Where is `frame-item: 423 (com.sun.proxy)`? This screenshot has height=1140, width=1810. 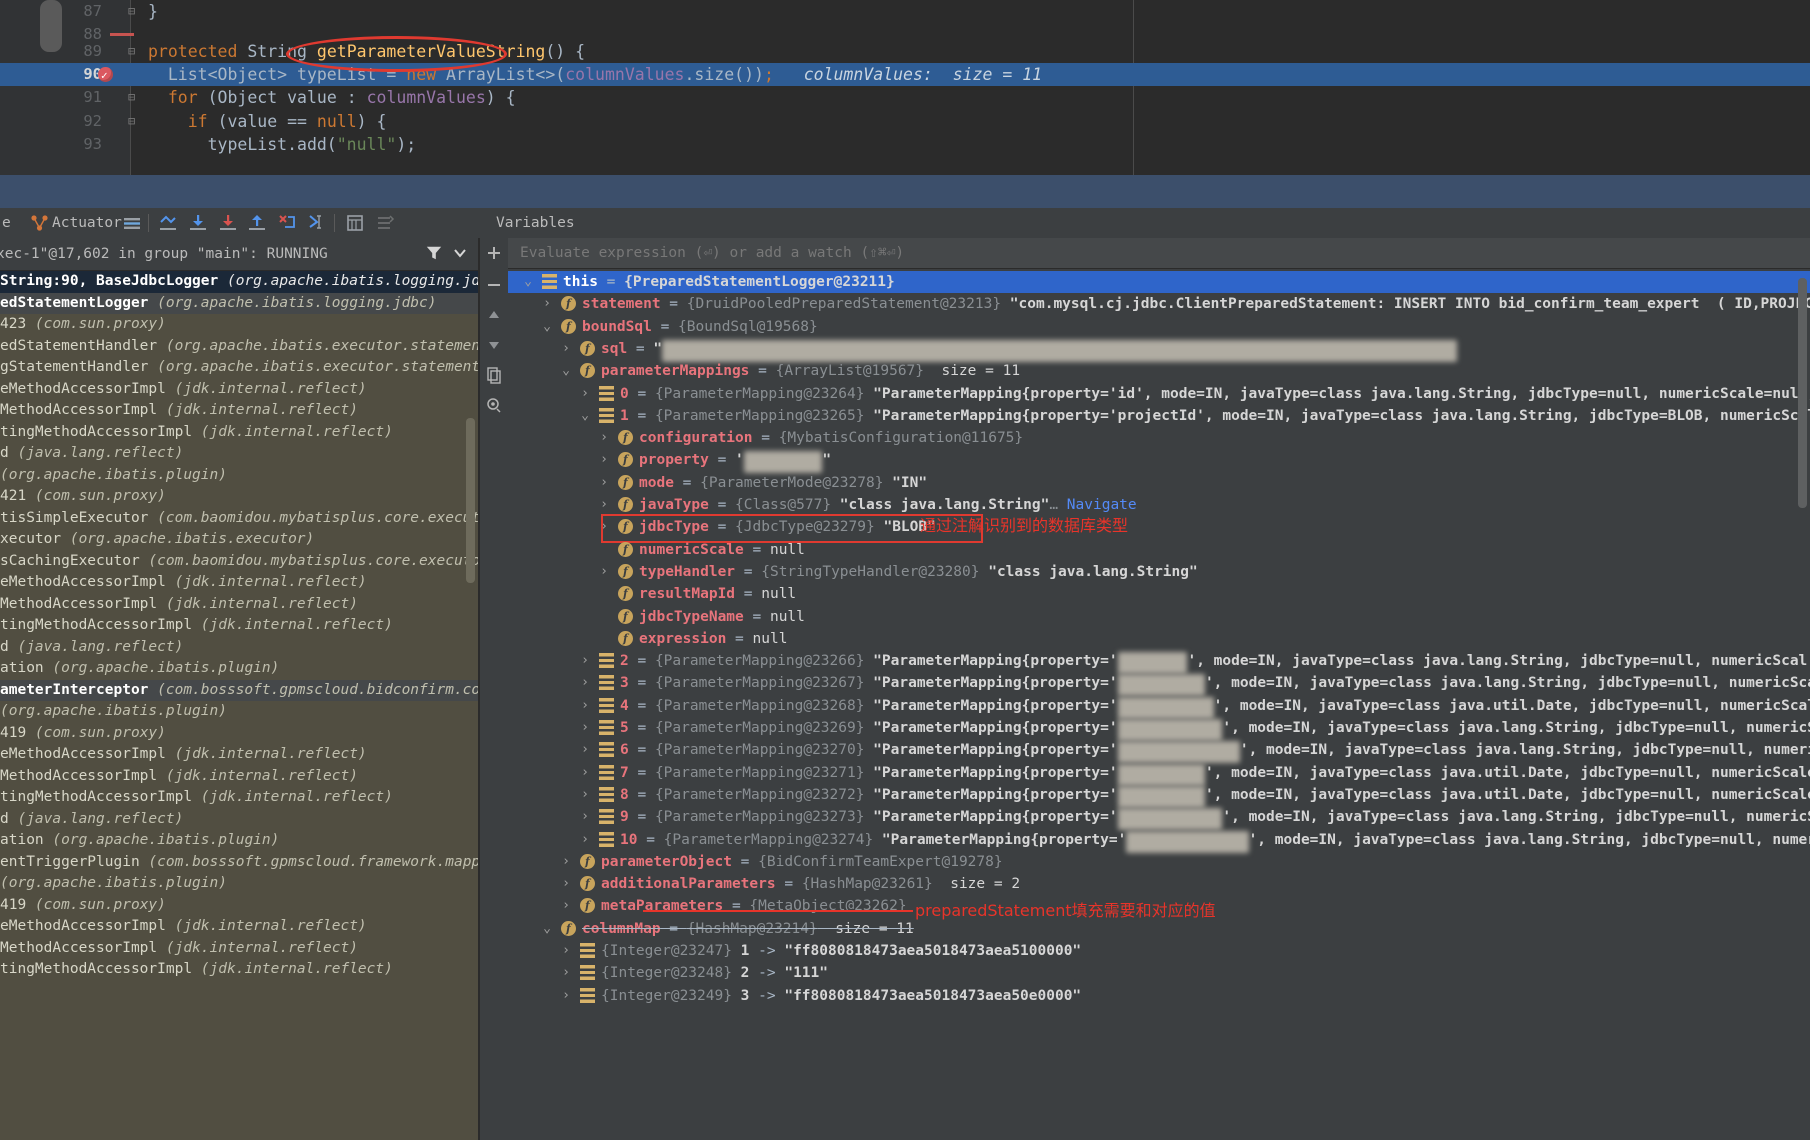 frame-item: 423 (com.sun.proxy) is located at coordinates (239, 325).